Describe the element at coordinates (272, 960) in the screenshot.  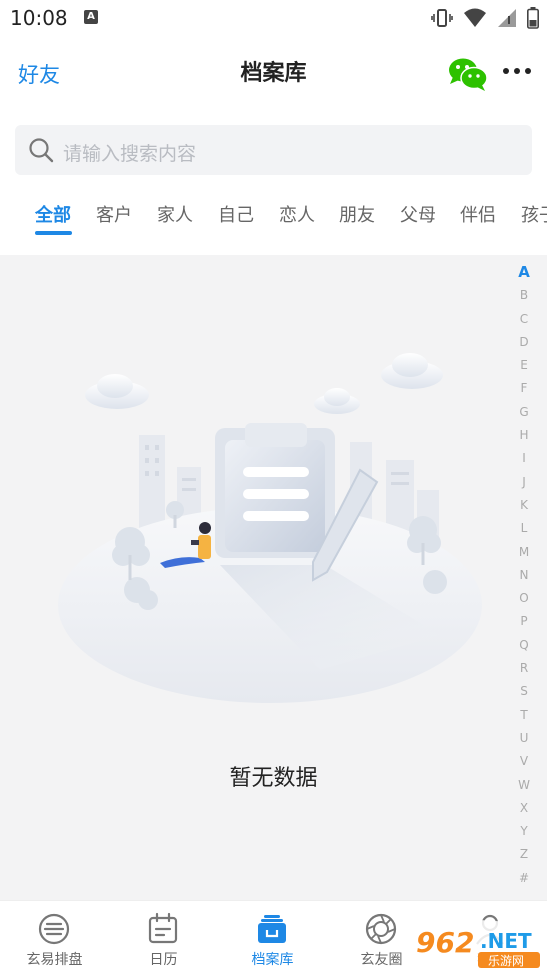
I see `nav-label-archive: 档案库` at that location.